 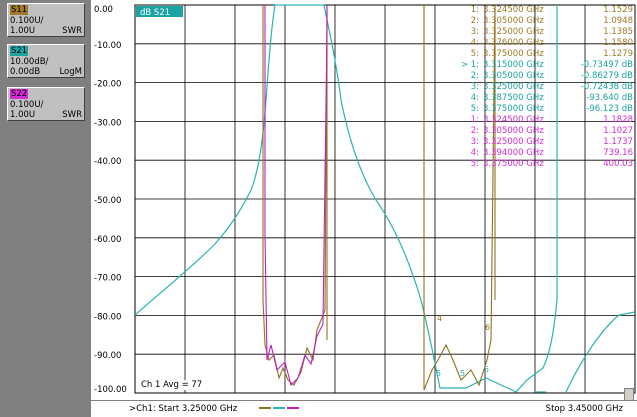 I want to click on marker-value: 1.1737, so click(x=618, y=142).